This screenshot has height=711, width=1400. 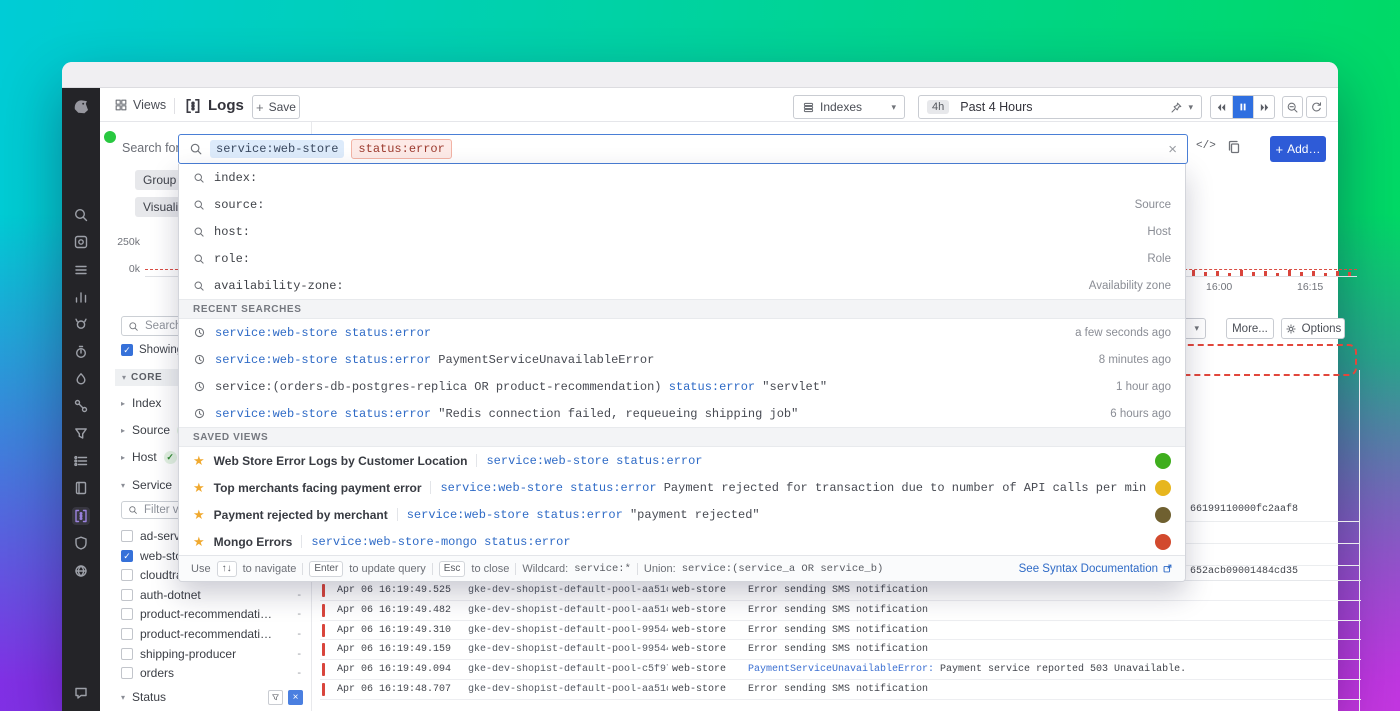 I want to click on step-back-button, so click(x=1221, y=107).